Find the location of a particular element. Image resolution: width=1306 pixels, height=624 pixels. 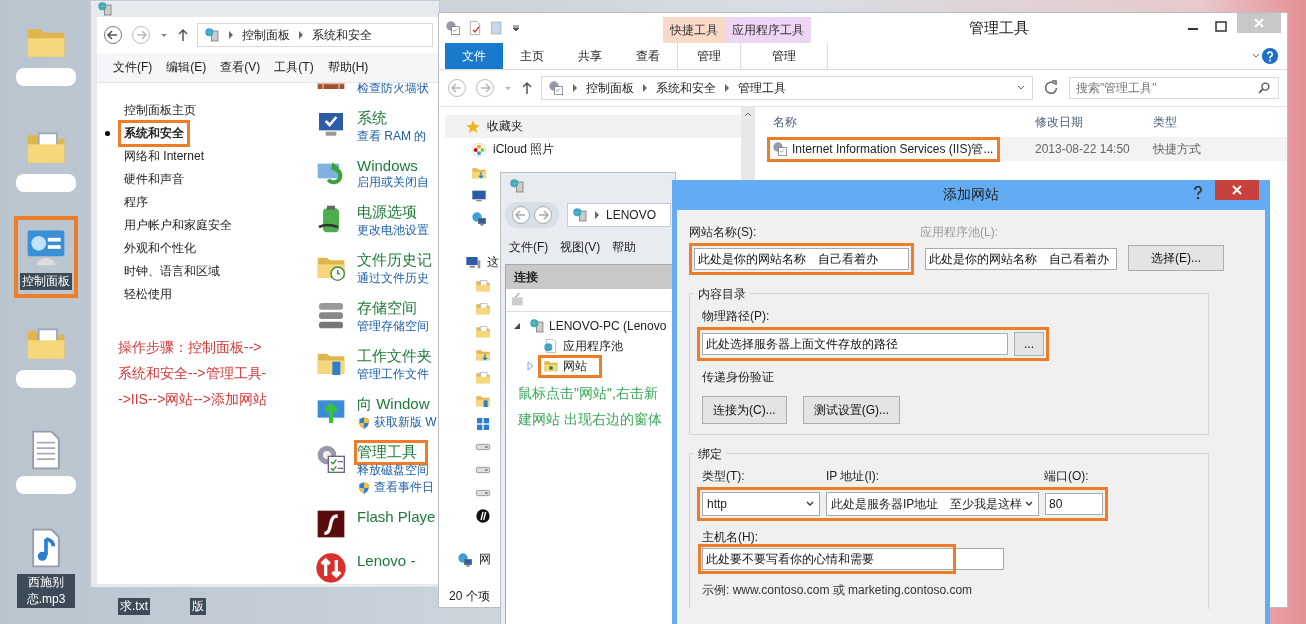

column-header: 名称 is located at coordinates (904, 122).